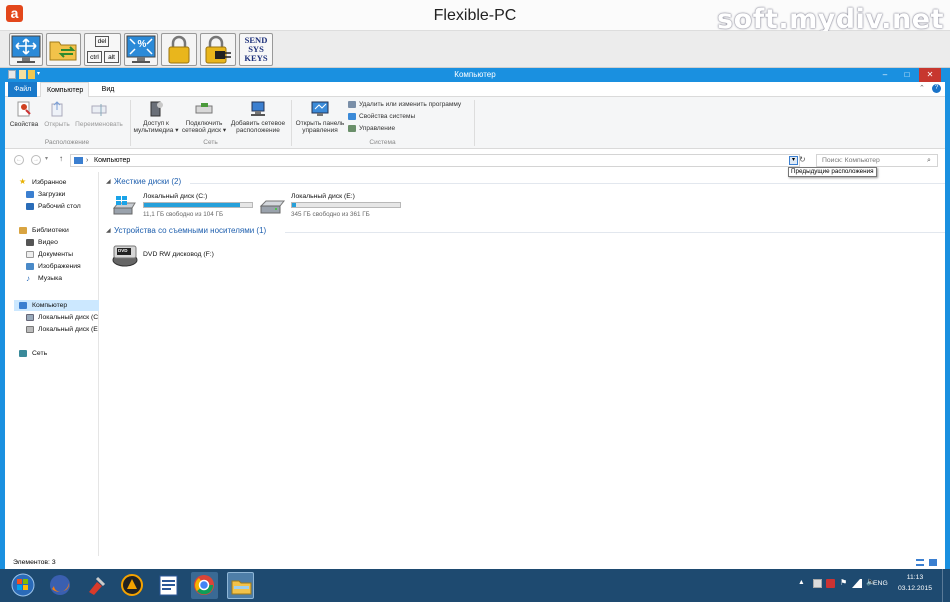 The height and width of the screenshot is (605, 950). Describe the element at coordinates (885, 75) in the screenshot. I see `minimize-button: –` at that location.